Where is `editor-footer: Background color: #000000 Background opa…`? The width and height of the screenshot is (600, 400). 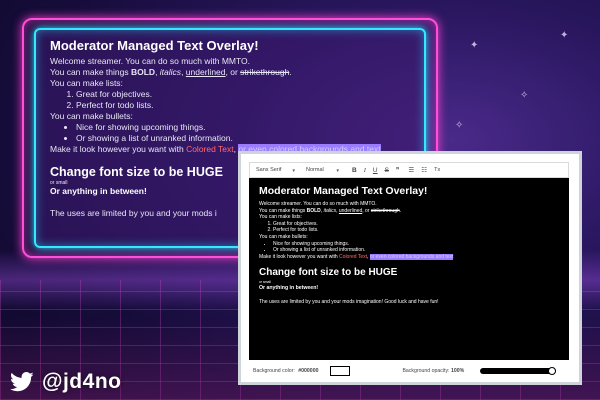
editor-footer: Background color: #000000 Background opa… is located at coordinates (410, 371).